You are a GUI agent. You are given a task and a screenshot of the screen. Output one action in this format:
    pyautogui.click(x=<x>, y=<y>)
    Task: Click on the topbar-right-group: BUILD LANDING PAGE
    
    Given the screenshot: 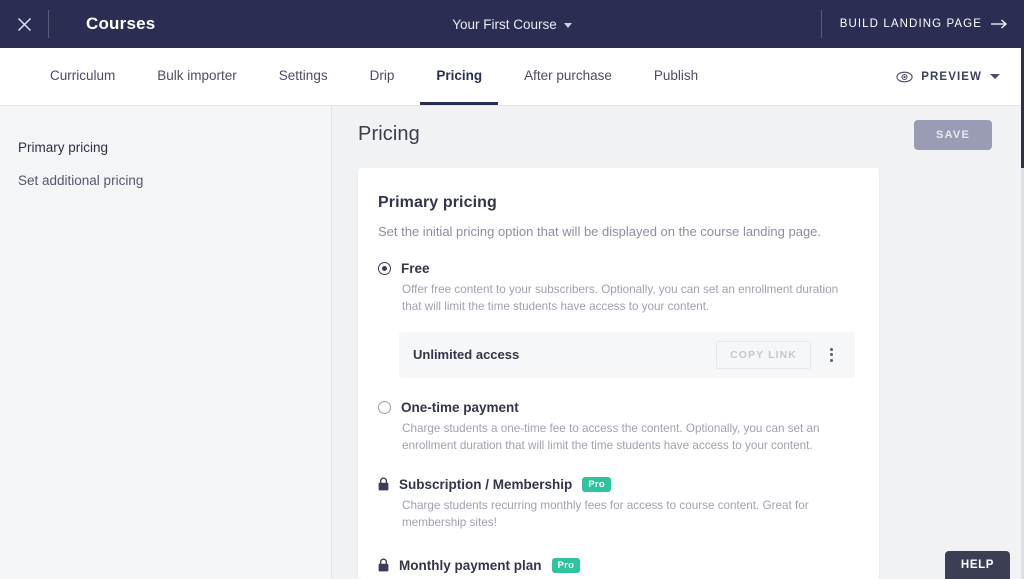 What is the action you would take?
    pyautogui.click(x=922, y=24)
    